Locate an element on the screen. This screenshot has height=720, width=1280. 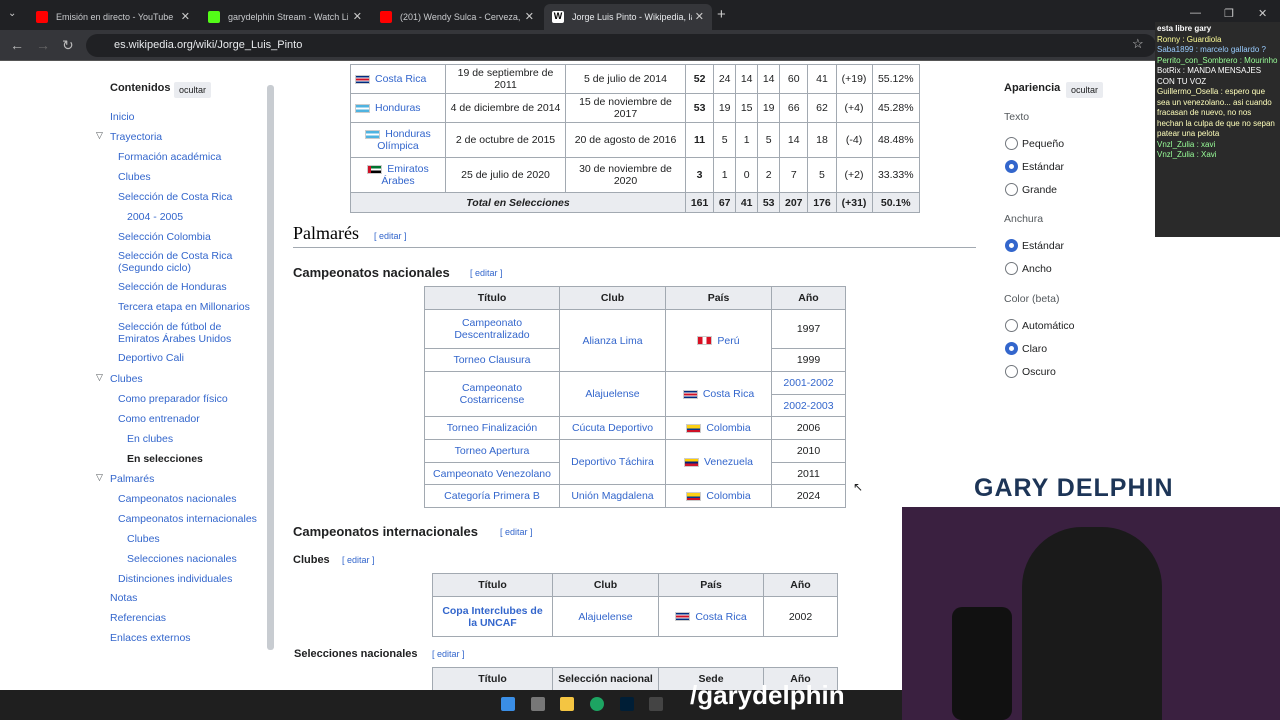
toc-item: Selección de Costa Rica is located at coordinates (175, 197).